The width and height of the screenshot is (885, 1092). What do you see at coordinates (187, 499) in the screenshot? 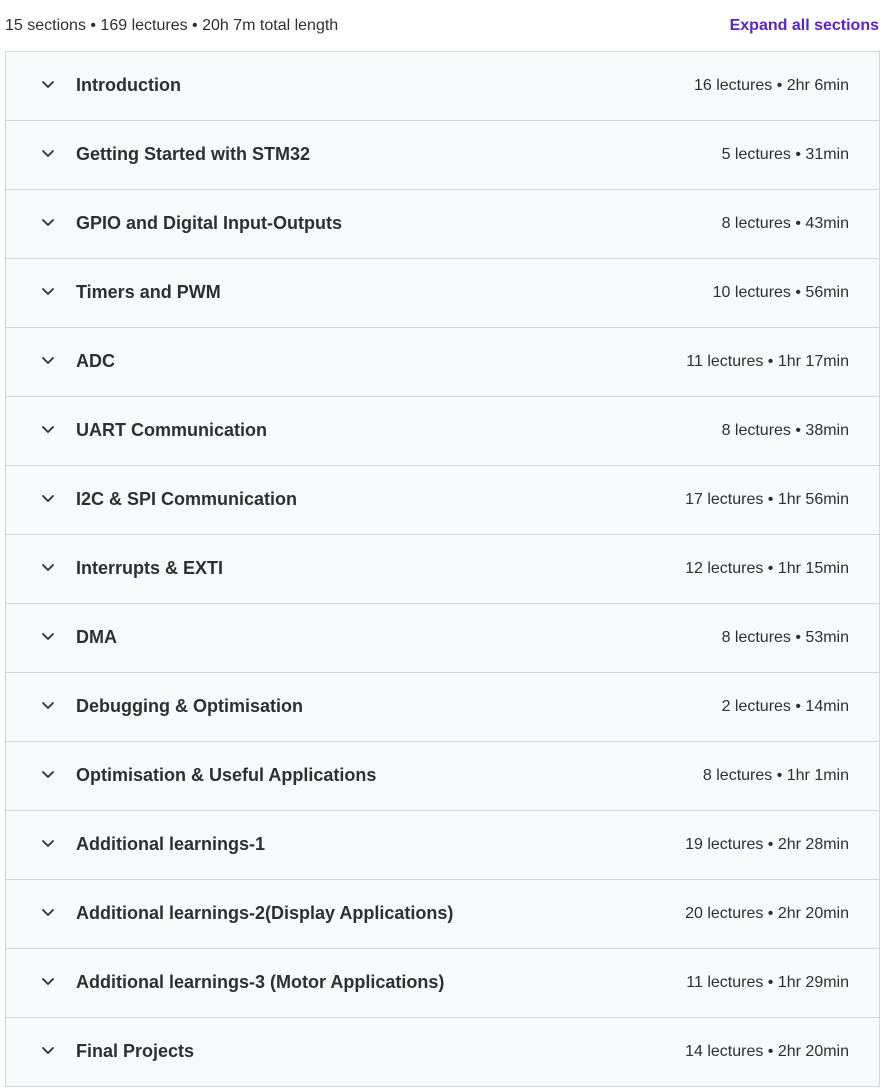
I see `section-title: I2C & SPI Communication` at bounding box center [187, 499].